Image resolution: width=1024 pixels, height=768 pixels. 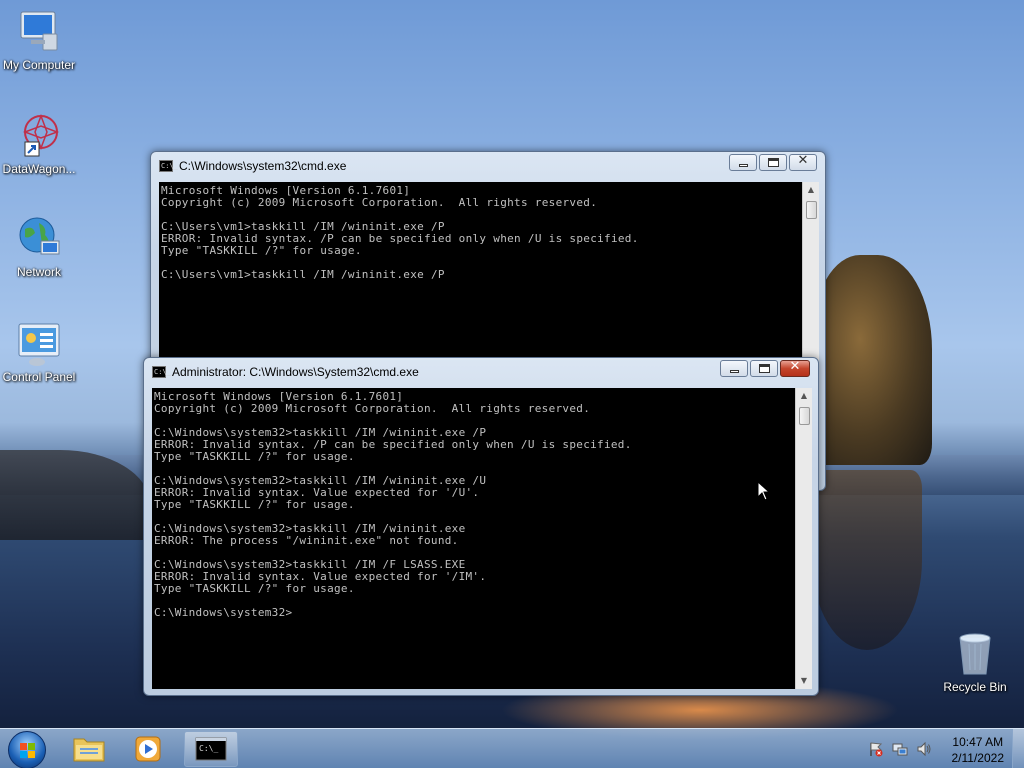 I want to click on network-globe-icon, so click(x=39, y=239).